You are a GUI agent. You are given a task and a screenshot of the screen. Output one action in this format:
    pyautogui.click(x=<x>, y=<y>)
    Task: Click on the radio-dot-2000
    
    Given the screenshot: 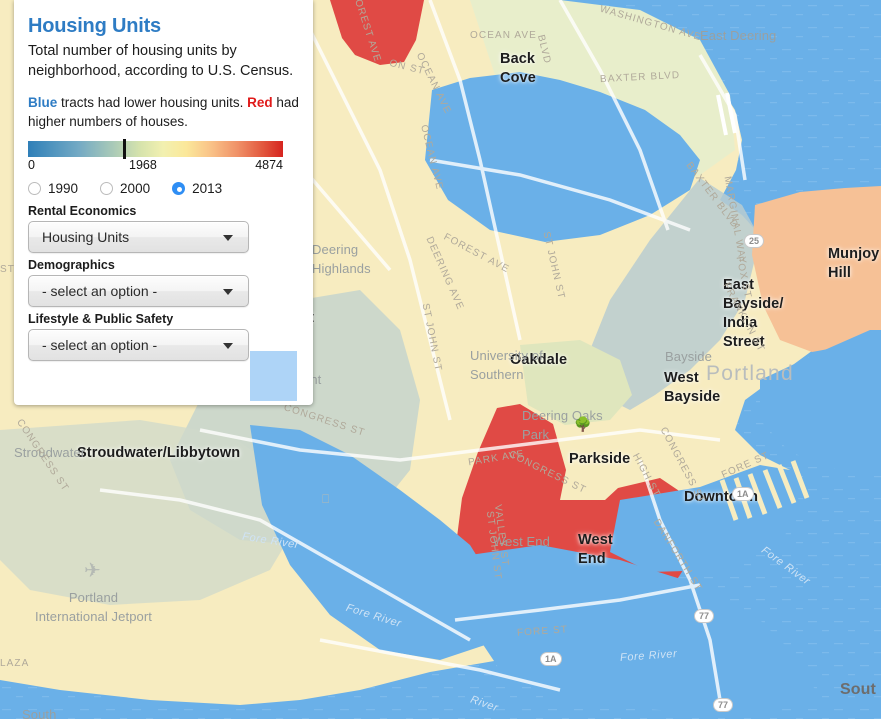 What is the action you would take?
    pyautogui.click(x=107, y=188)
    